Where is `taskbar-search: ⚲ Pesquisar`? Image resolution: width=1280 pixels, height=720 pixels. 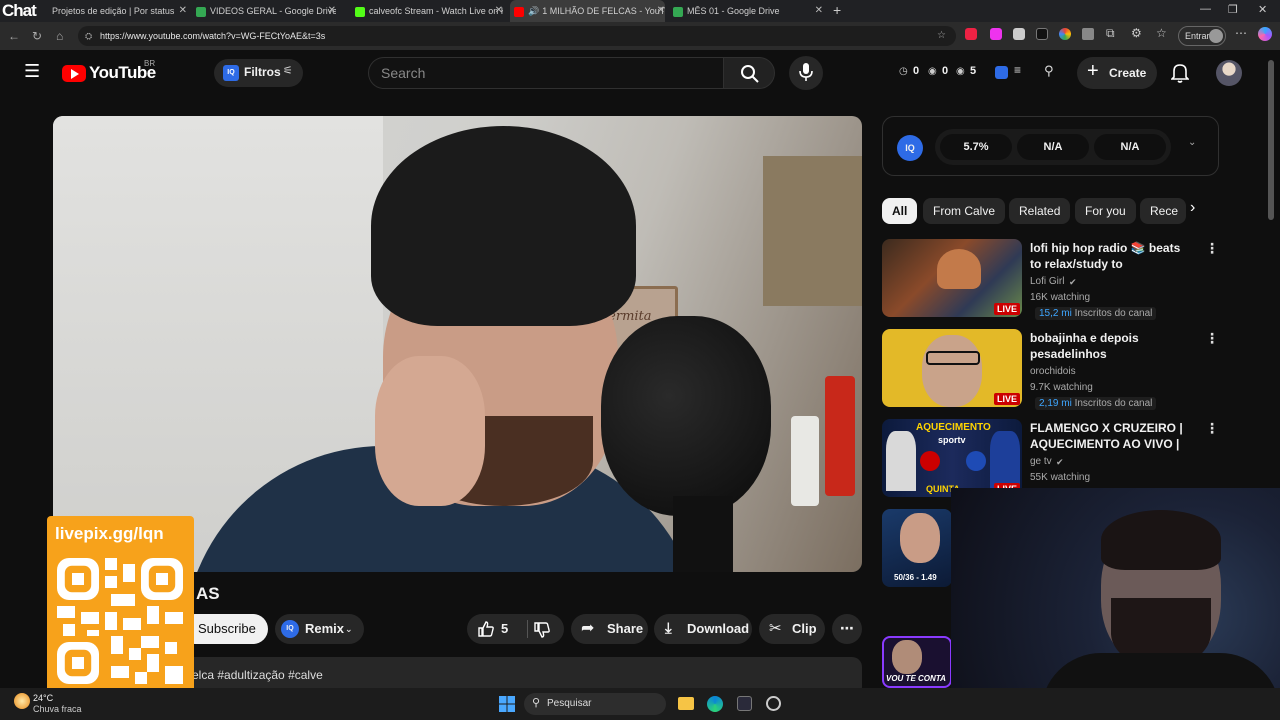
taskbar-search: ⚲ Pesquisar is located at coordinates (595, 704).